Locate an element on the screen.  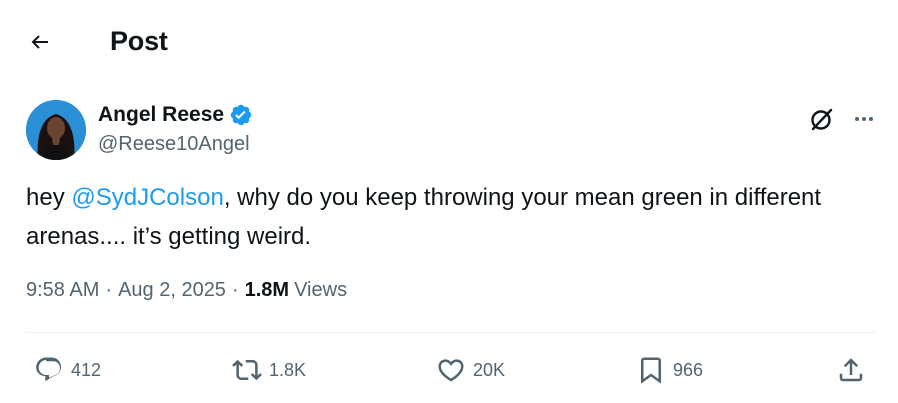
share-icon is located at coordinates (851, 370).